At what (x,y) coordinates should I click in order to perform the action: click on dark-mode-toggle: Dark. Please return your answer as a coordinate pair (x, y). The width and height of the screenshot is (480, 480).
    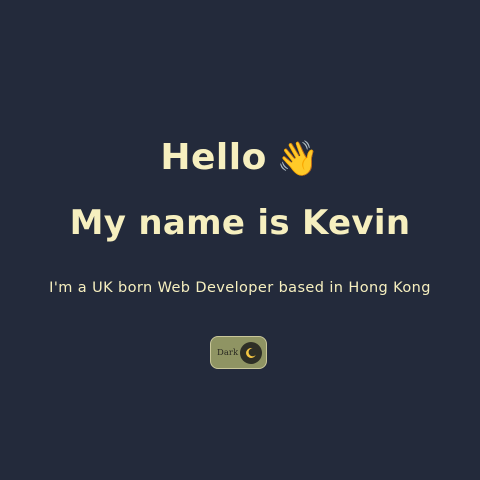
    Looking at the image, I should click on (238, 352).